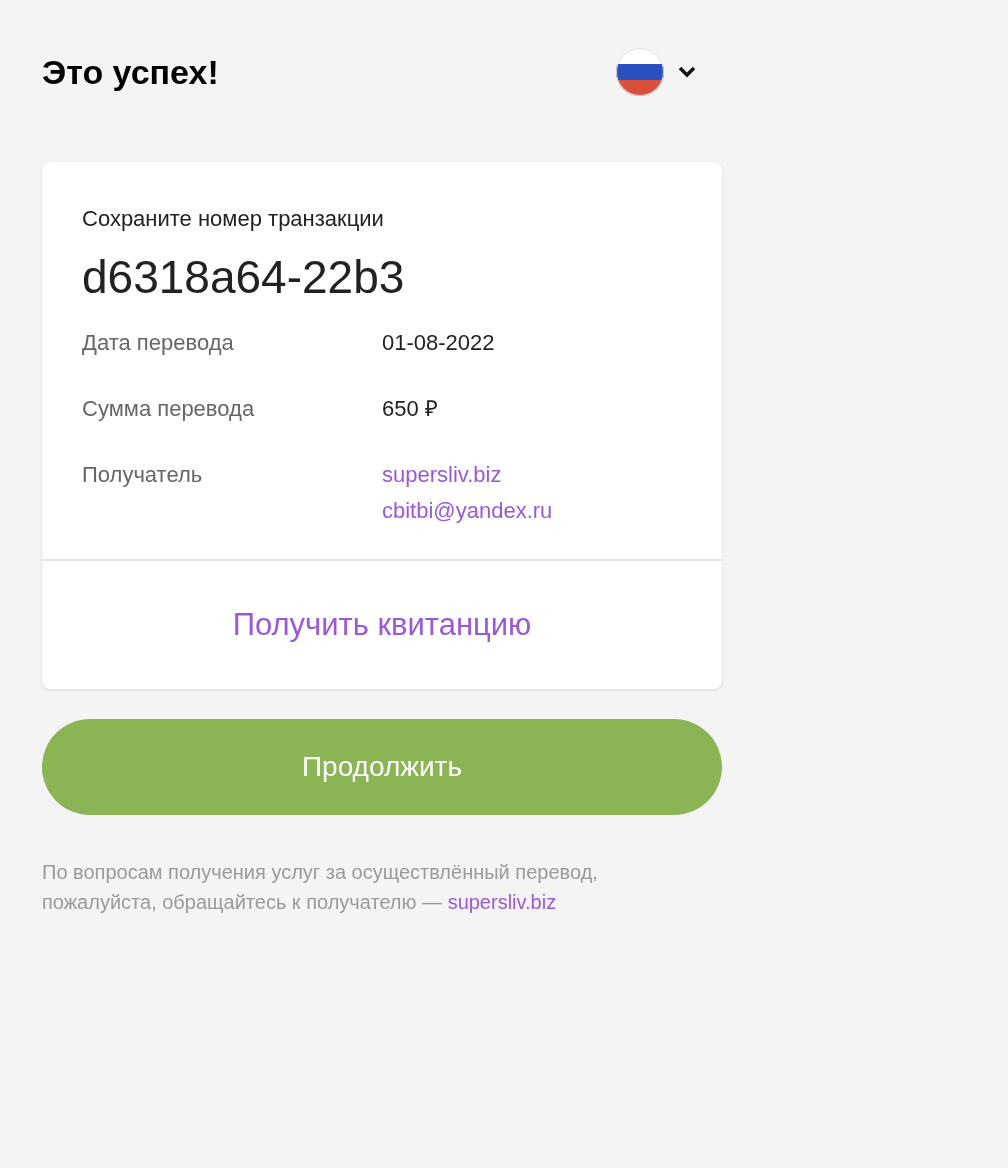 The width and height of the screenshot is (1008, 1168). What do you see at coordinates (158, 343) in the screenshot?
I see `detail-label: Дата перевода` at bounding box center [158, 343].